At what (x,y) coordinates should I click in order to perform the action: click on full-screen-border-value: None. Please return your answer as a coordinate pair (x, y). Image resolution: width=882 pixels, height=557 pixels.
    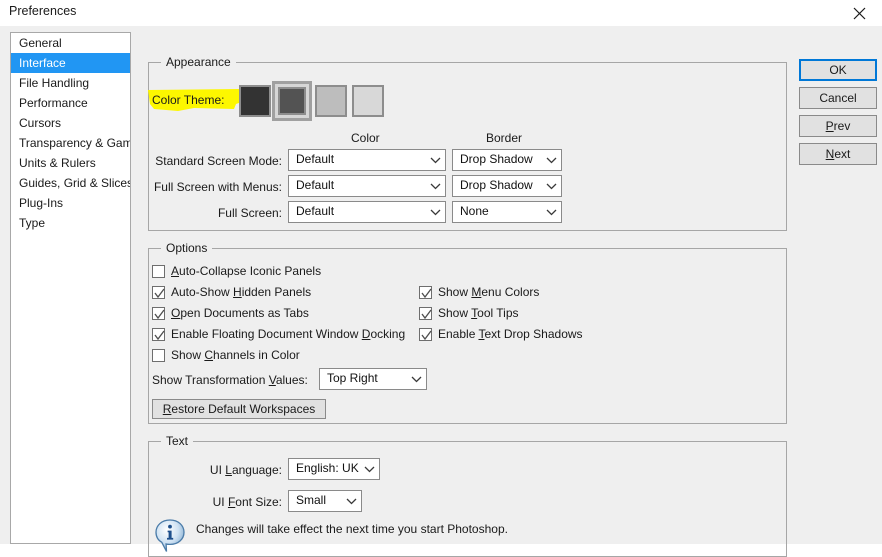
    Looking at the image, I should click on (474, 211).